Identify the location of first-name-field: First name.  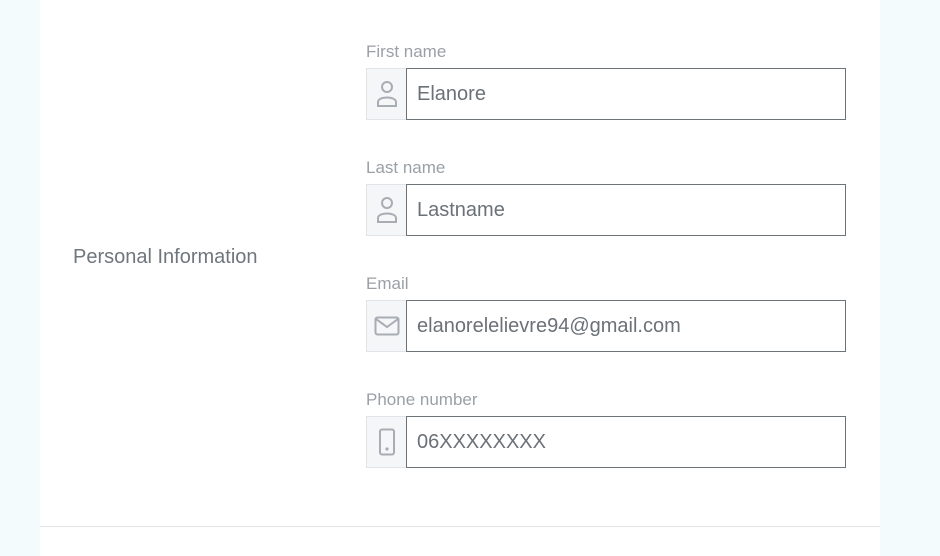
(606, 81).